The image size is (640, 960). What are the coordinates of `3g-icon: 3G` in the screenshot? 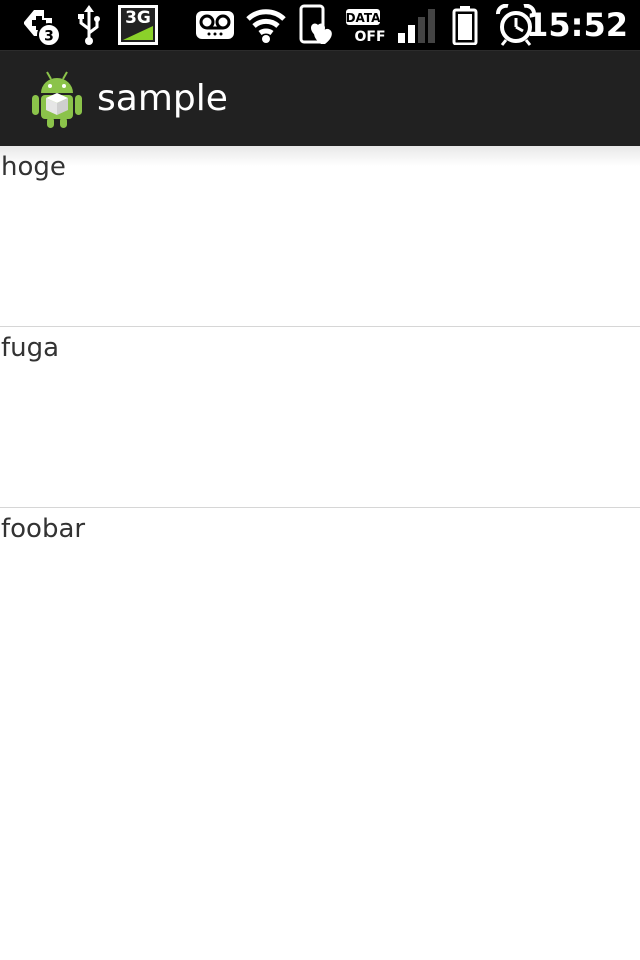 It's located at (138, 25).